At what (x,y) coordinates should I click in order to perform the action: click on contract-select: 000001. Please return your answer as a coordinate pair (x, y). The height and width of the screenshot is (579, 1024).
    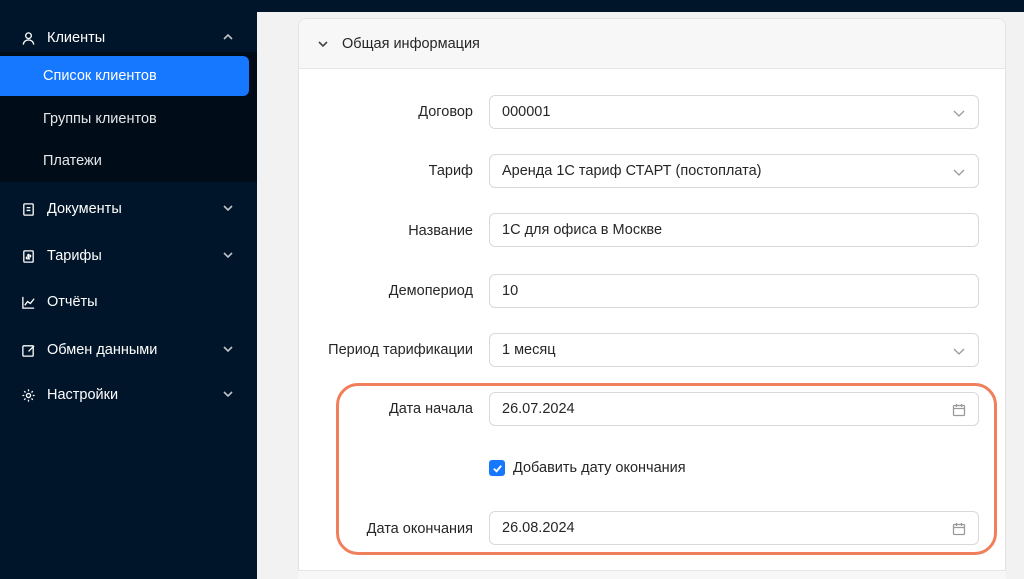
    Looking at the image, I should click on (734, 112).